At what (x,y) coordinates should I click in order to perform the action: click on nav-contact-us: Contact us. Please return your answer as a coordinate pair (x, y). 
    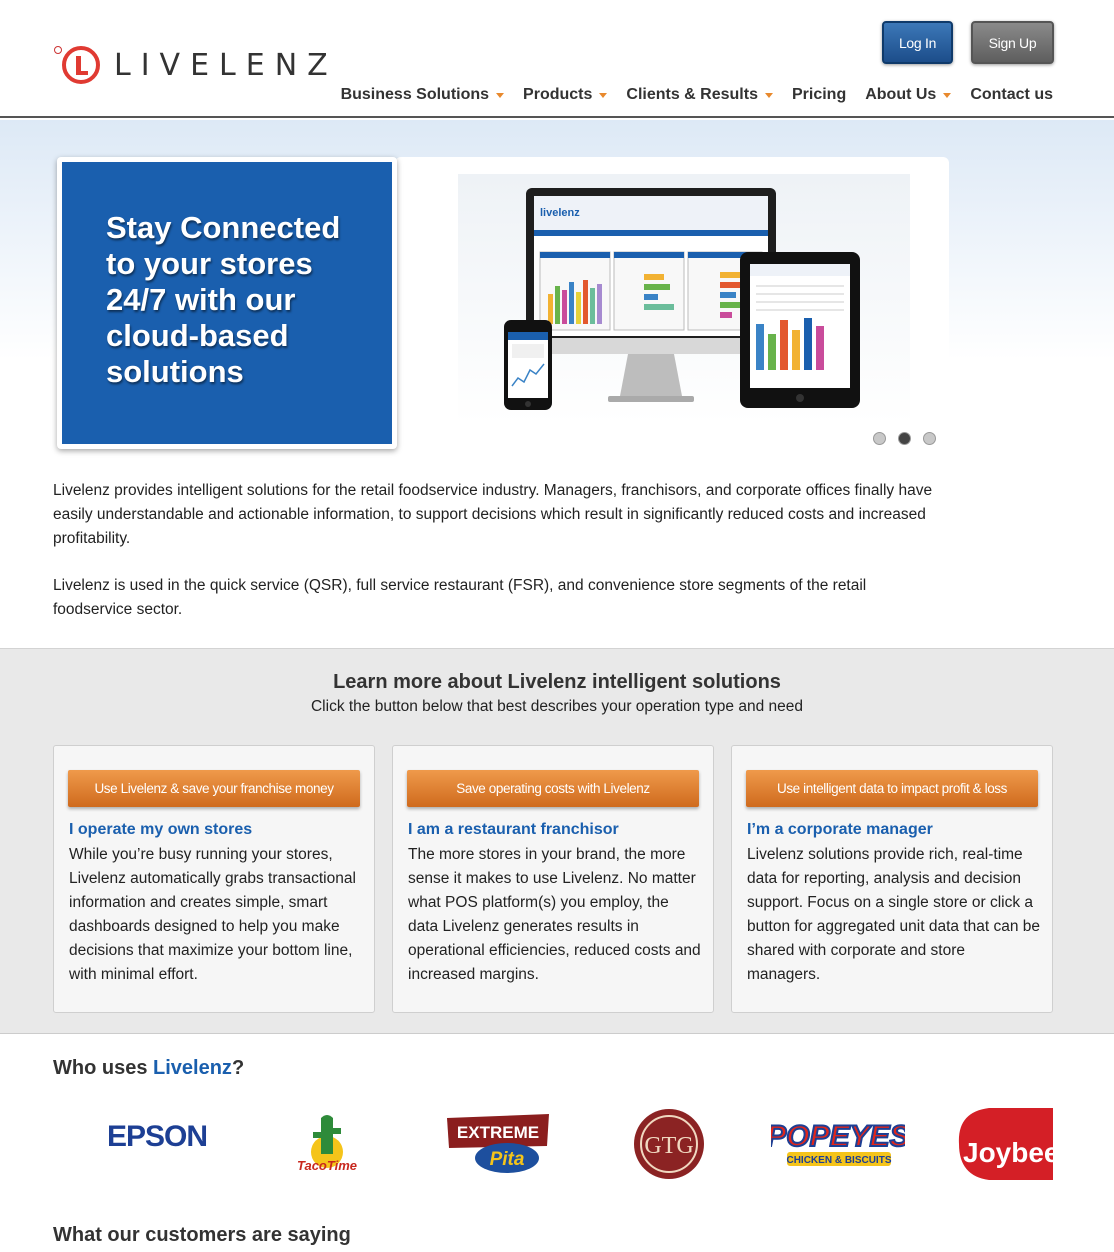
    Looking at the image, I should click on (1011, 95).